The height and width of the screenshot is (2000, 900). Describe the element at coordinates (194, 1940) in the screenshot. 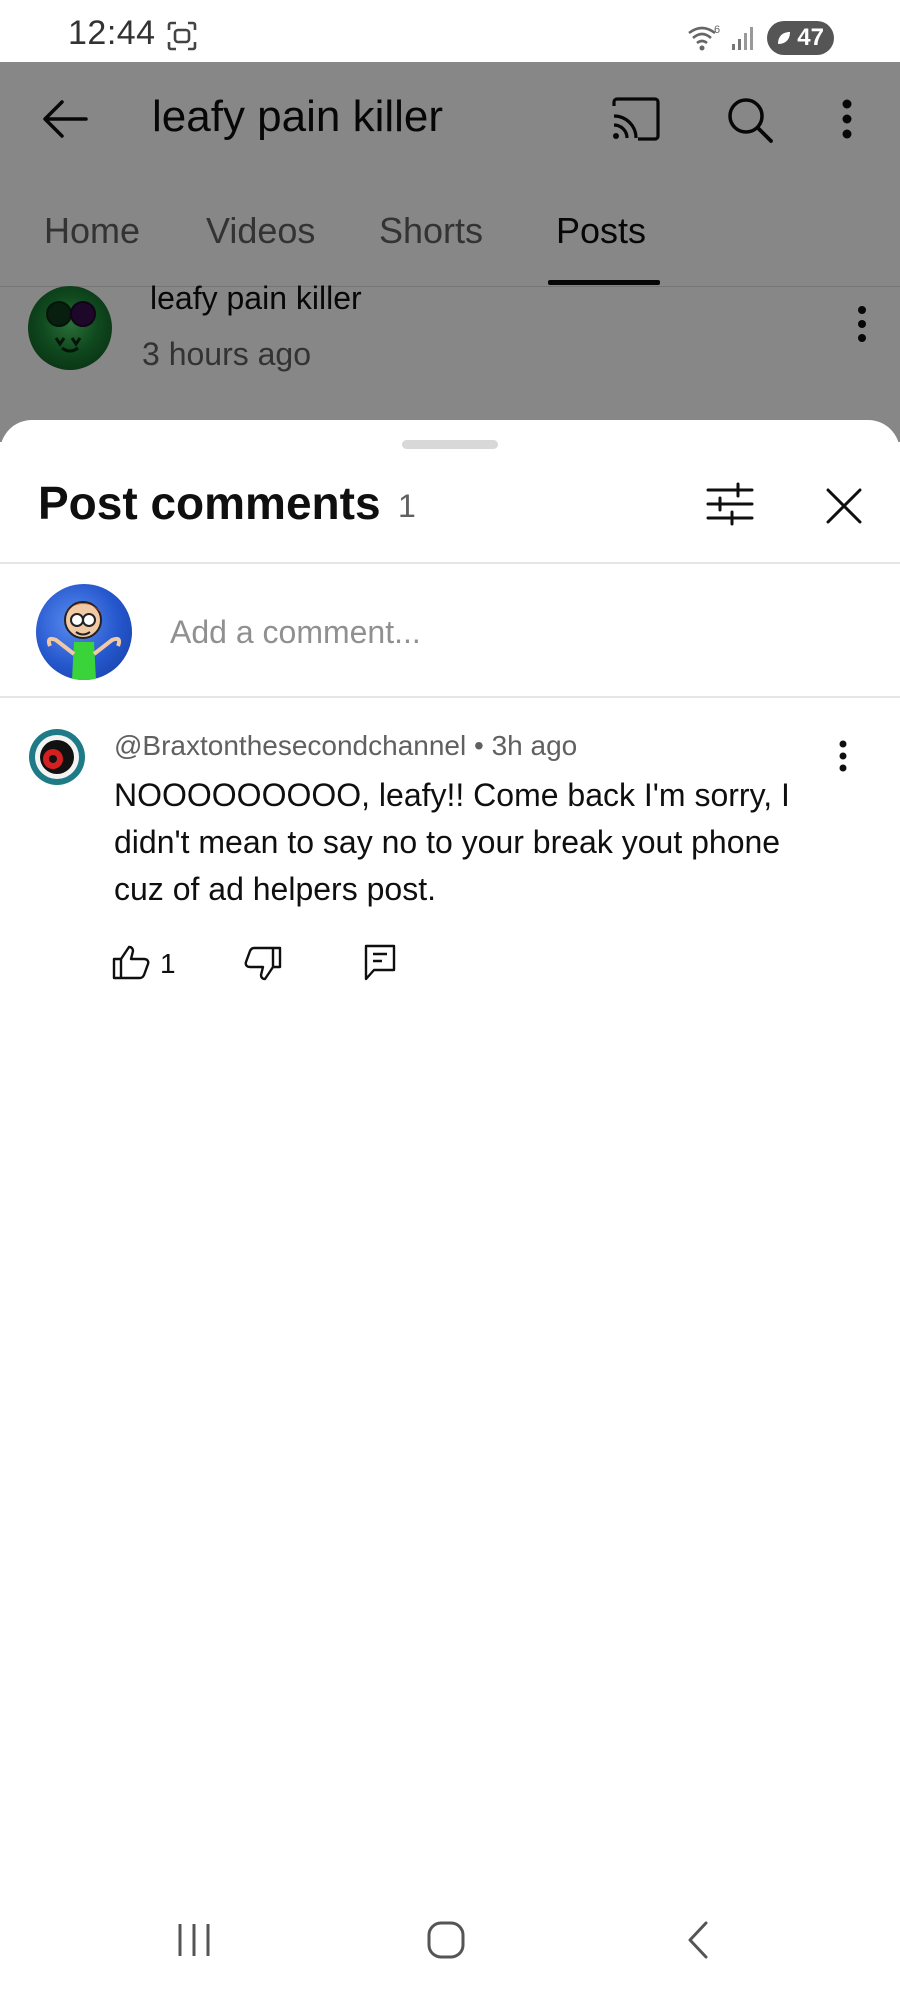

I see `recent-apps-icon` at that location.